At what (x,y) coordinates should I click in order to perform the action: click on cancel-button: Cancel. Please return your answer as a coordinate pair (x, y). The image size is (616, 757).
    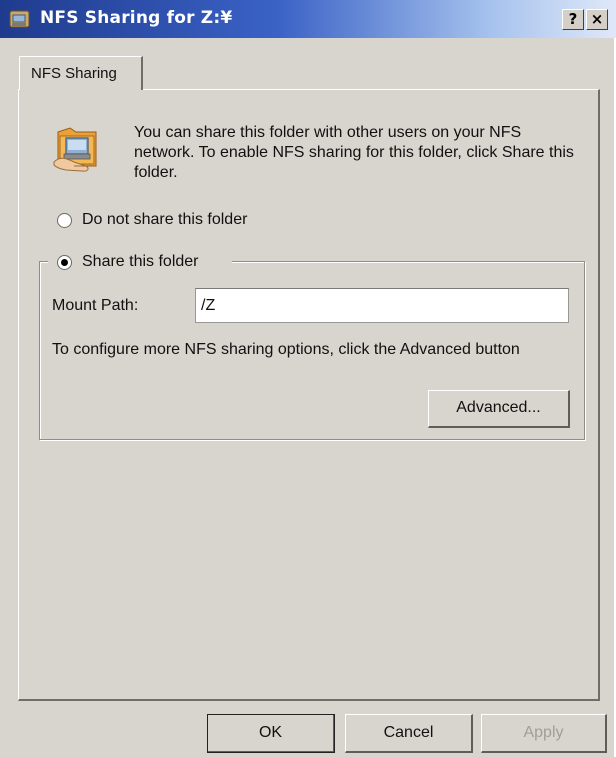
    Looking at the image, I should click on (409, 733).